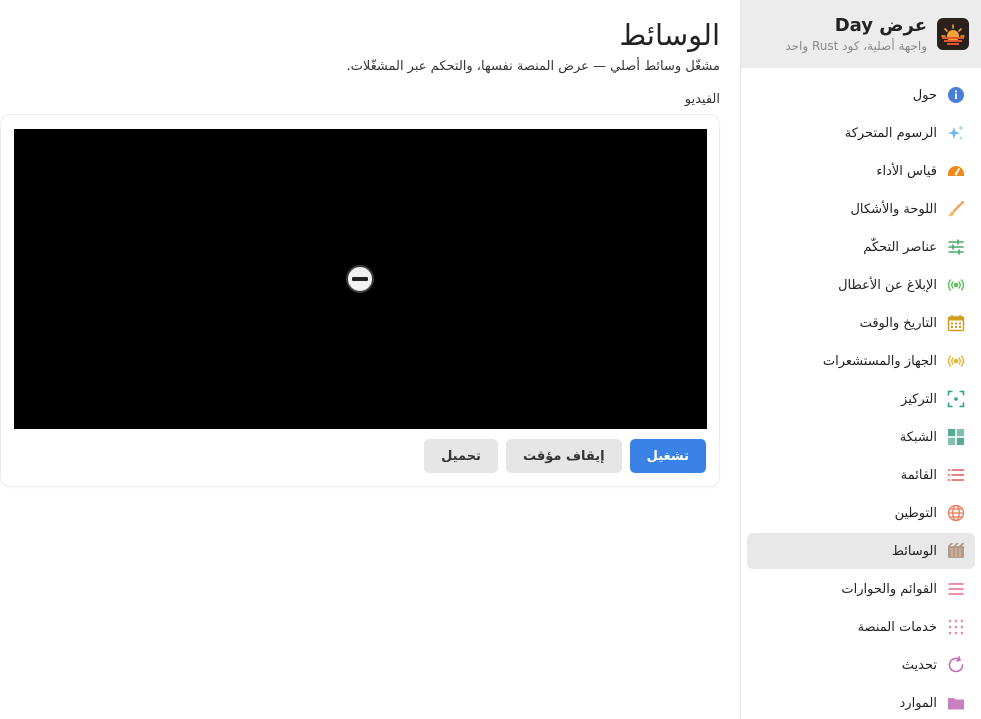 The width and height of the screenshot is (981, 719). I want to click on sidebar-item-platform-services: خدمات المنصة, so click(861, 627).